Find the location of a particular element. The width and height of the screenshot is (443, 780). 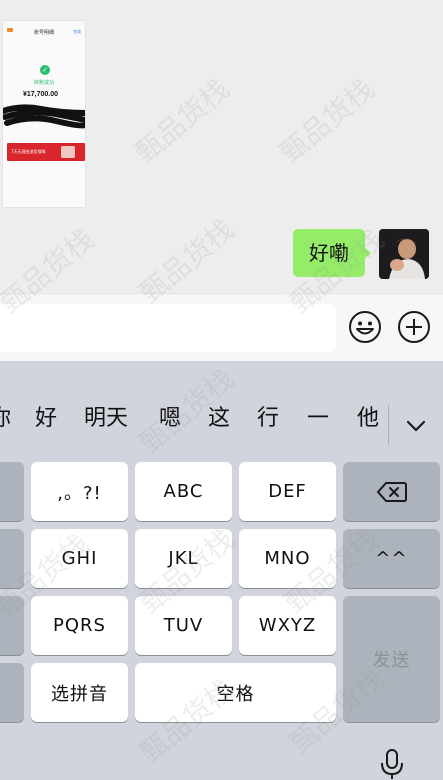

key-abc: ABC is located at coordinates (183, 491).